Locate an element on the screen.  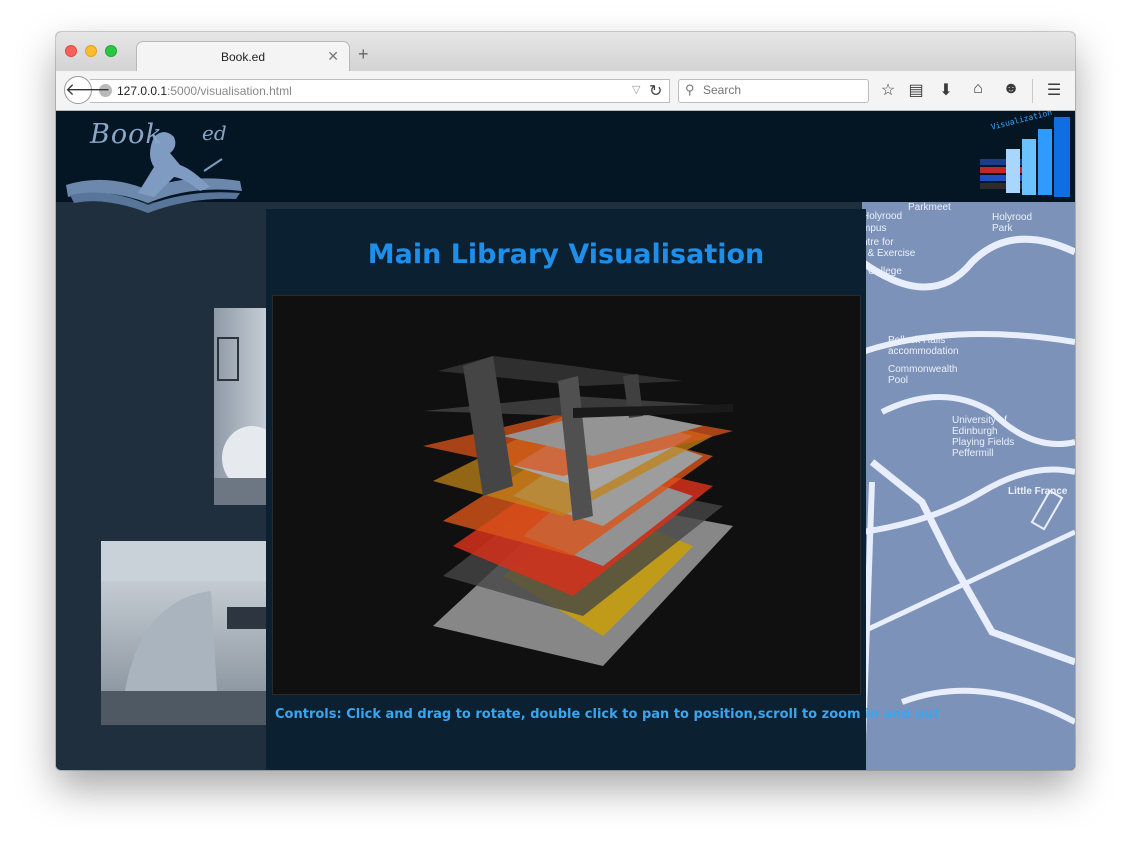
search-input is located at coordinates (778, 90).